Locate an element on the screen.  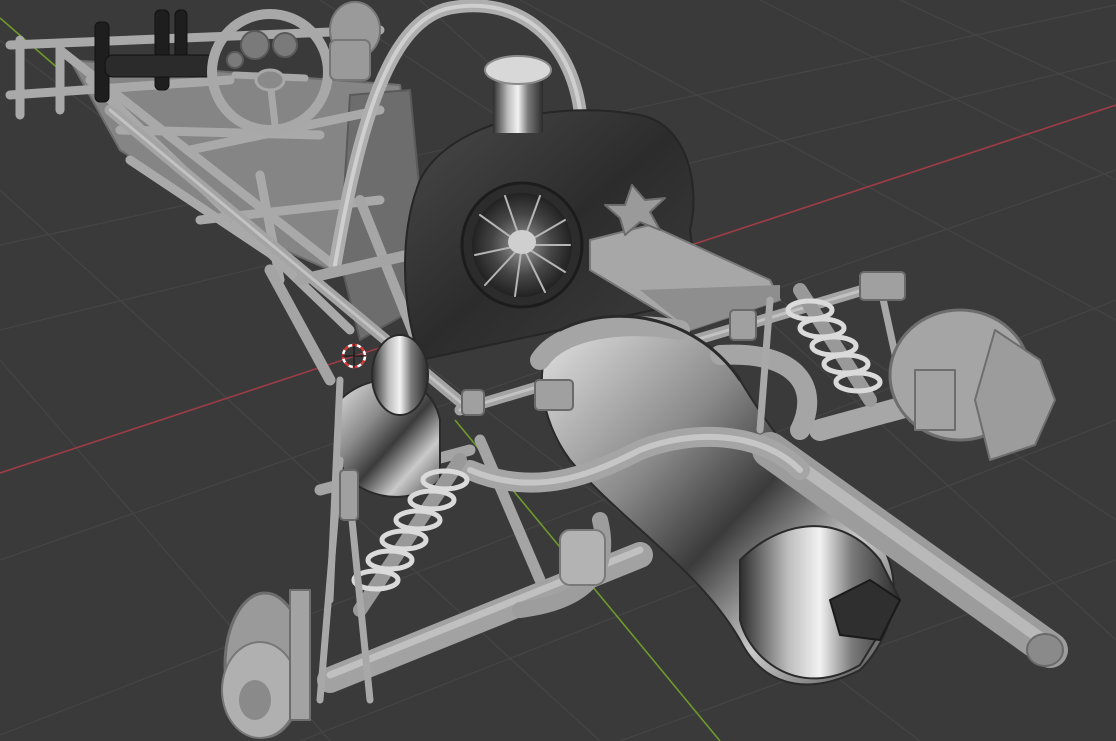
rear-right-brake-drum is located at coordinates (972, 384).